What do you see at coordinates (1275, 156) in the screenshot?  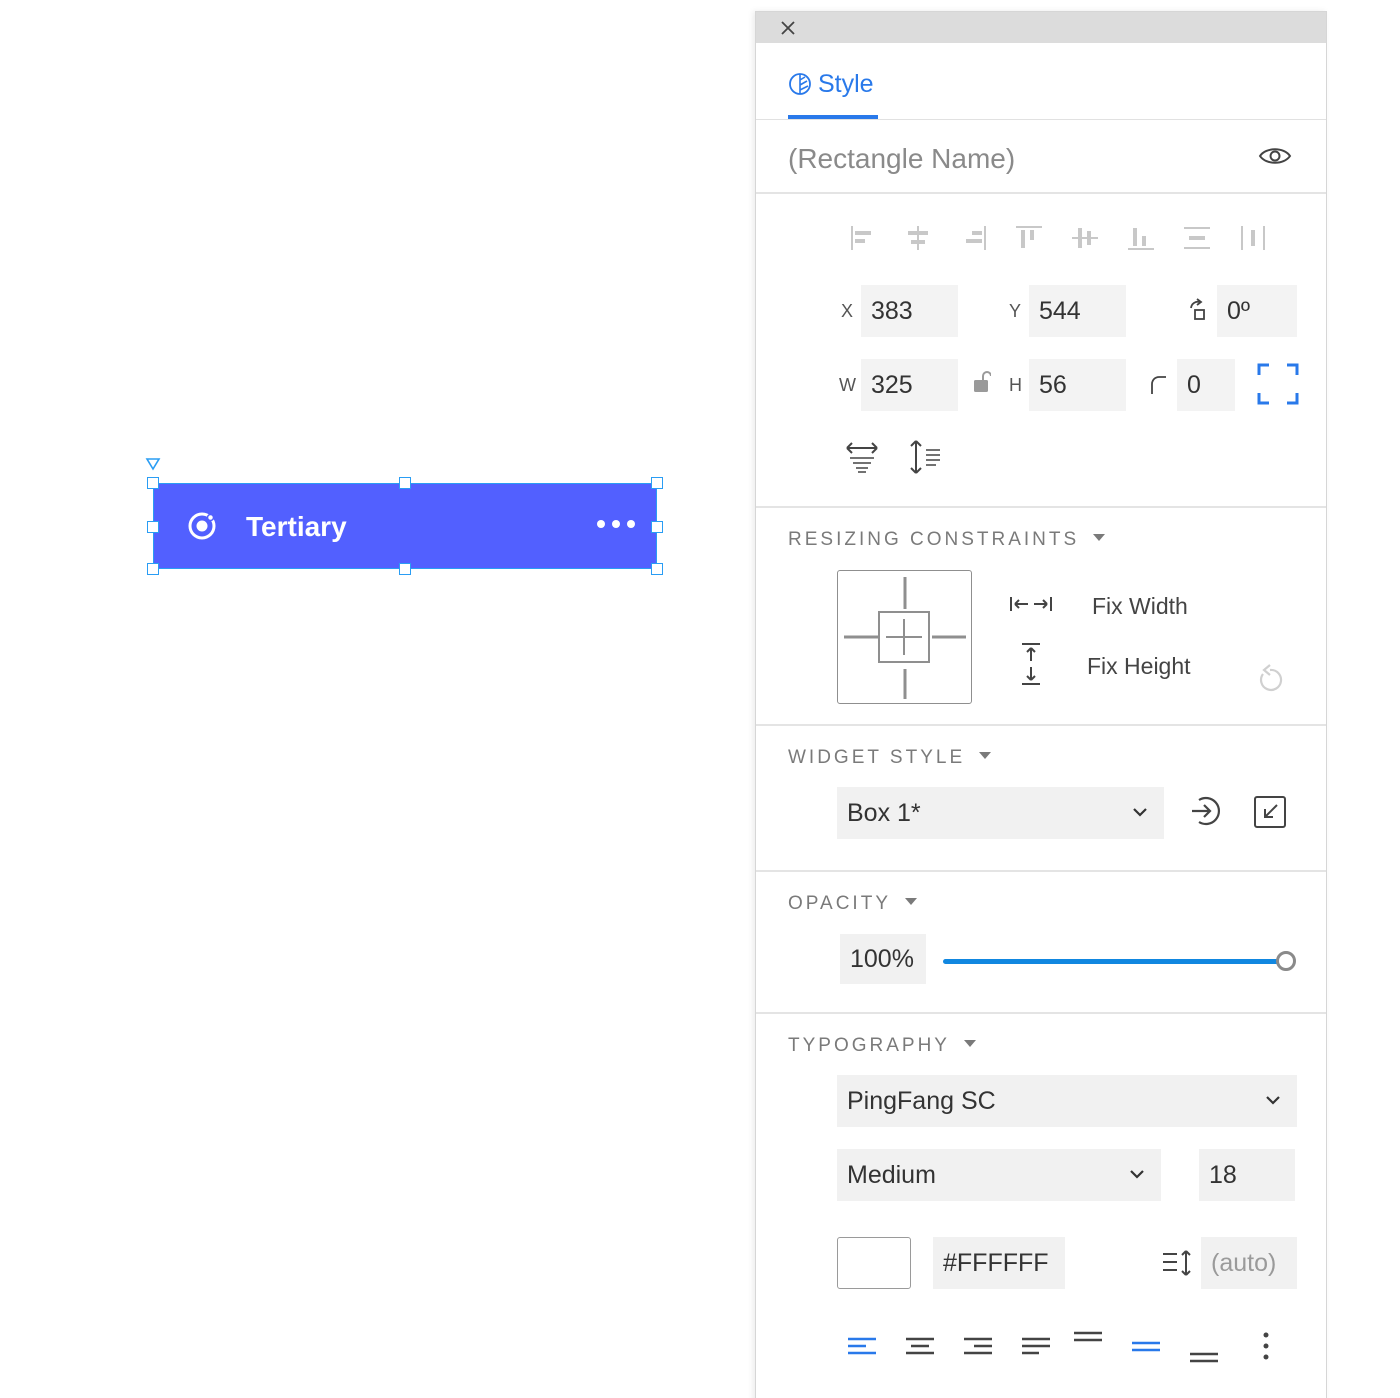 I see `eye-visibility-icon` at bounding box center [1275, 156].